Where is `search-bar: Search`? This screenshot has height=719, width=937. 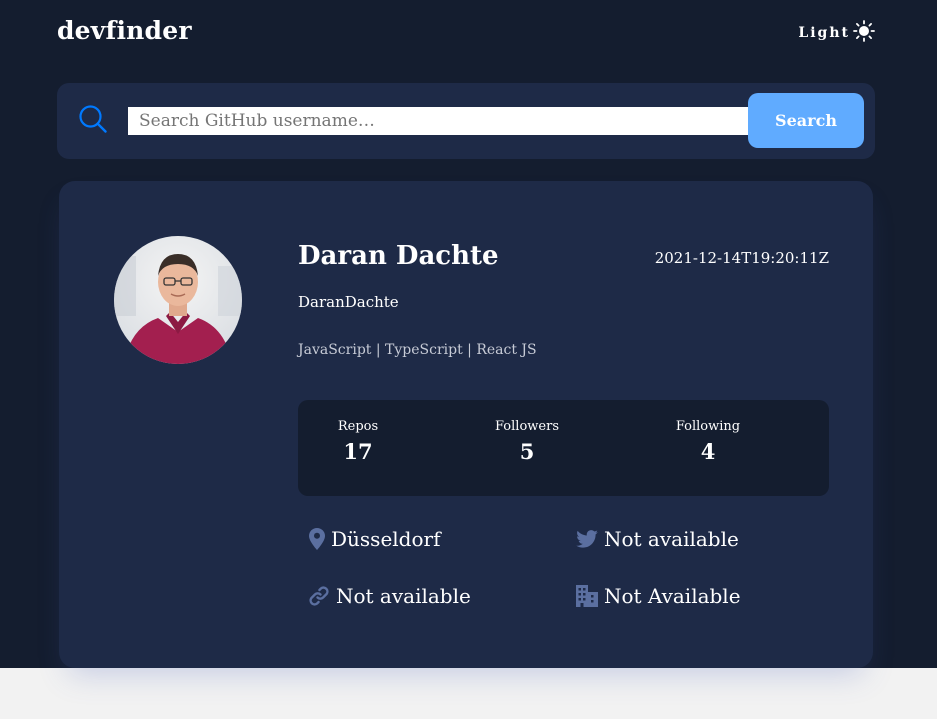
search-bar: Search is located at coordinates (466, 121).